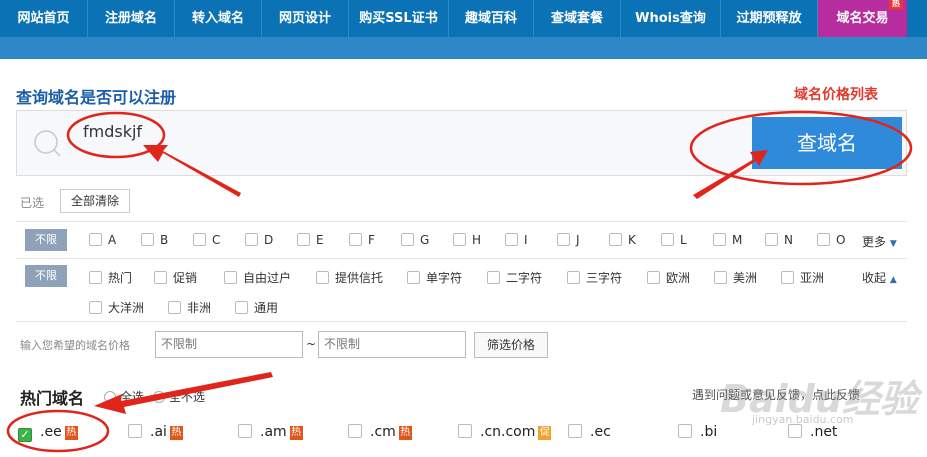  What do you see at coordinates (270, 432) in the screenshot?
I see `domain-option: .am 热` at bounding box center [270, 432].